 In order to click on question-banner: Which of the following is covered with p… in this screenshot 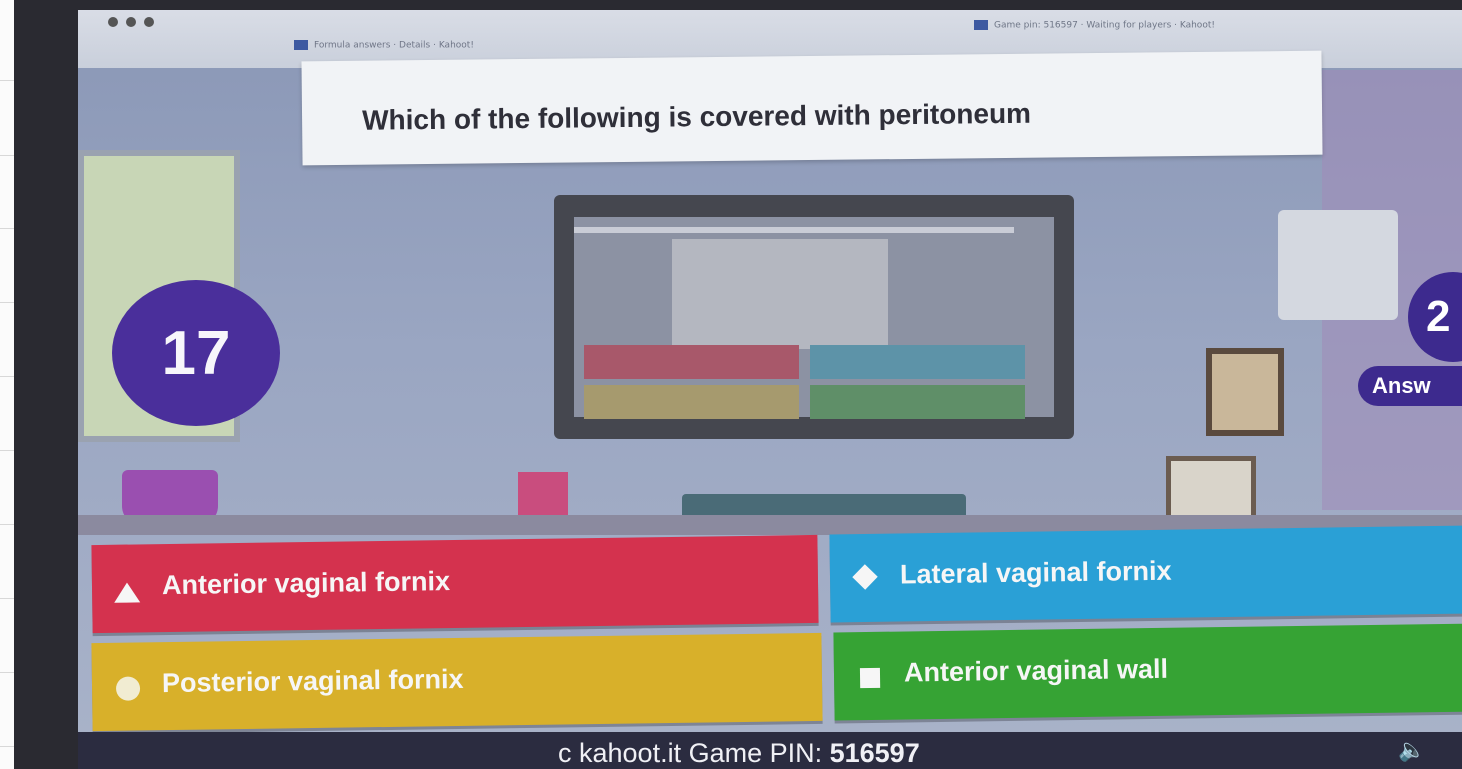, I will do `click(812, 108)`.